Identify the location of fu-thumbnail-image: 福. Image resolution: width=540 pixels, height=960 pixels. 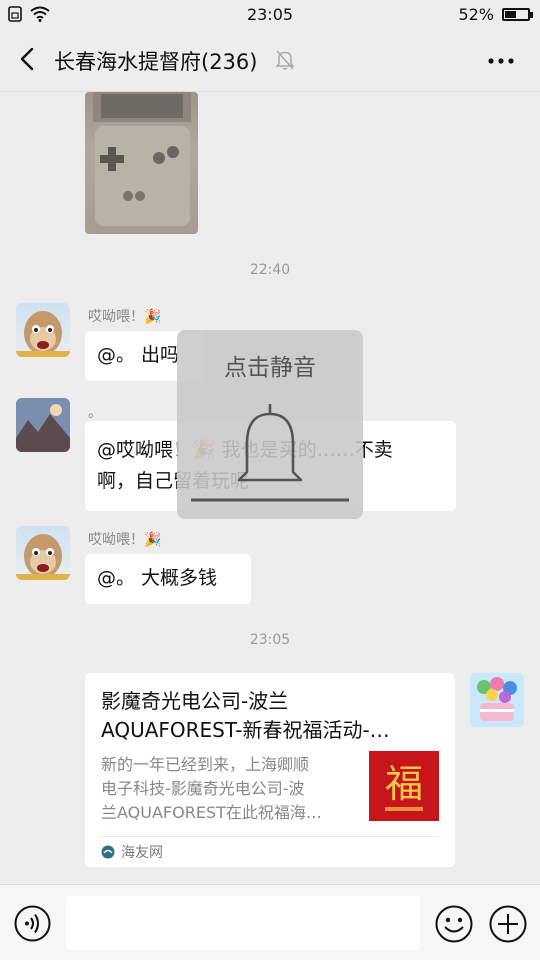
(404, 786).